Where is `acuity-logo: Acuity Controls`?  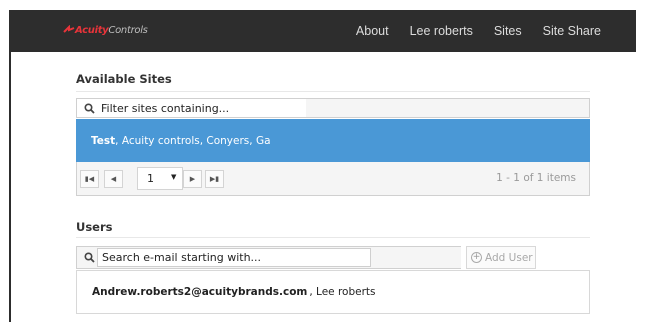
acuity-logo: Acuity Controls is located at coordinates (105, 30).